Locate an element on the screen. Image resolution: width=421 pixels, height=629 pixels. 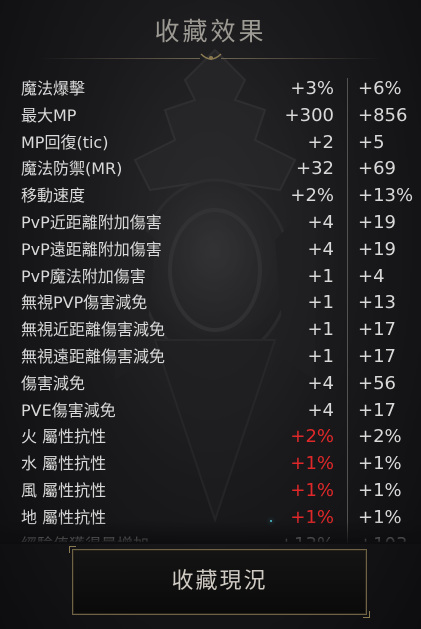
stat-row: PVE傷害減免 +4 +17 is located at coordinates (210, 411).